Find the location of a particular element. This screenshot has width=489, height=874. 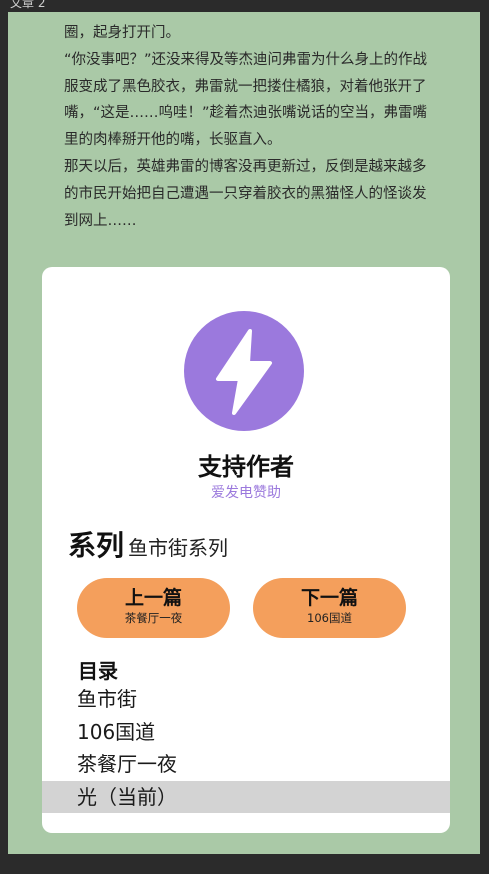

lightning-bolt-glyph is located at coordinates (244, 372).